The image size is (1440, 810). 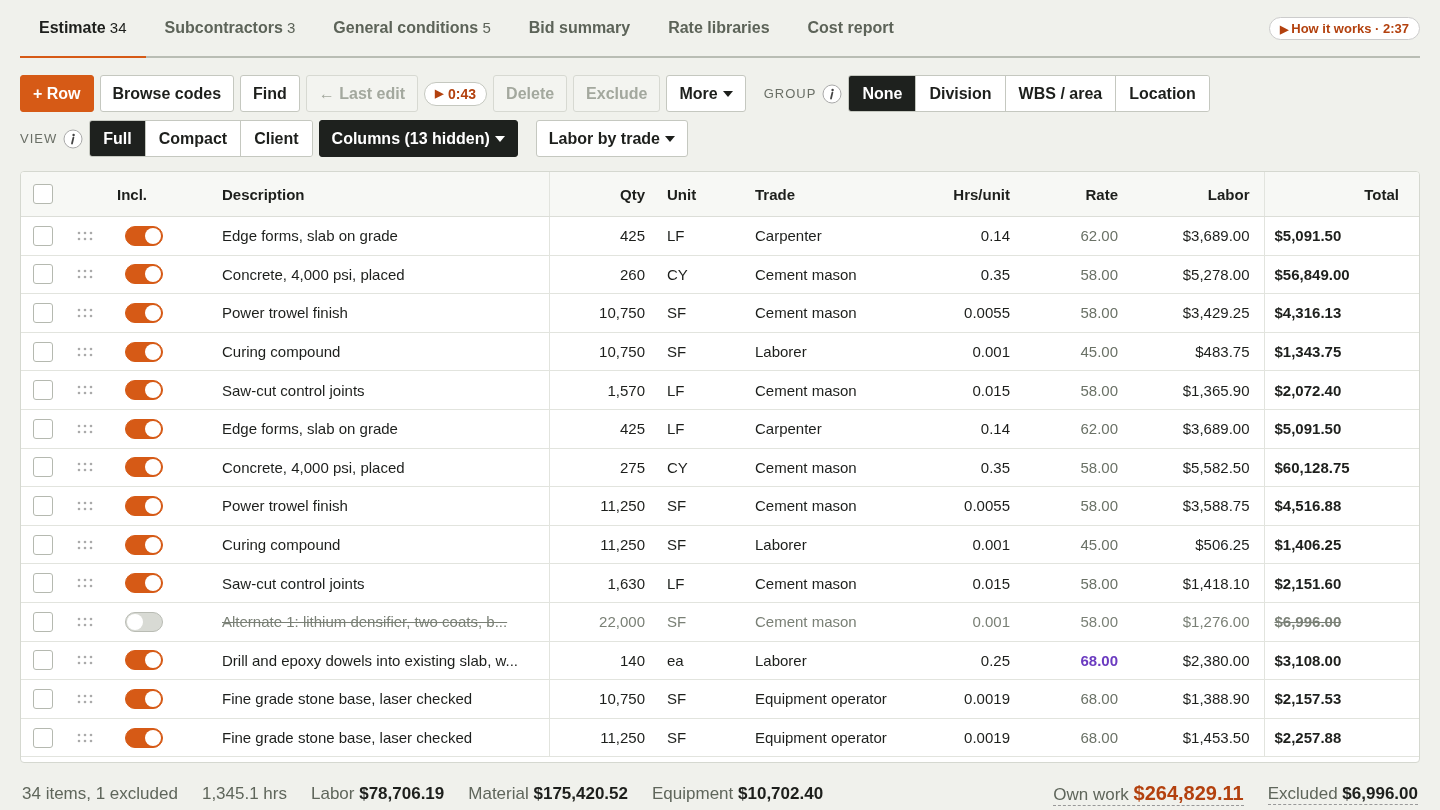 I want to click on tab: Estimate 34, so click(x=83, y=29).